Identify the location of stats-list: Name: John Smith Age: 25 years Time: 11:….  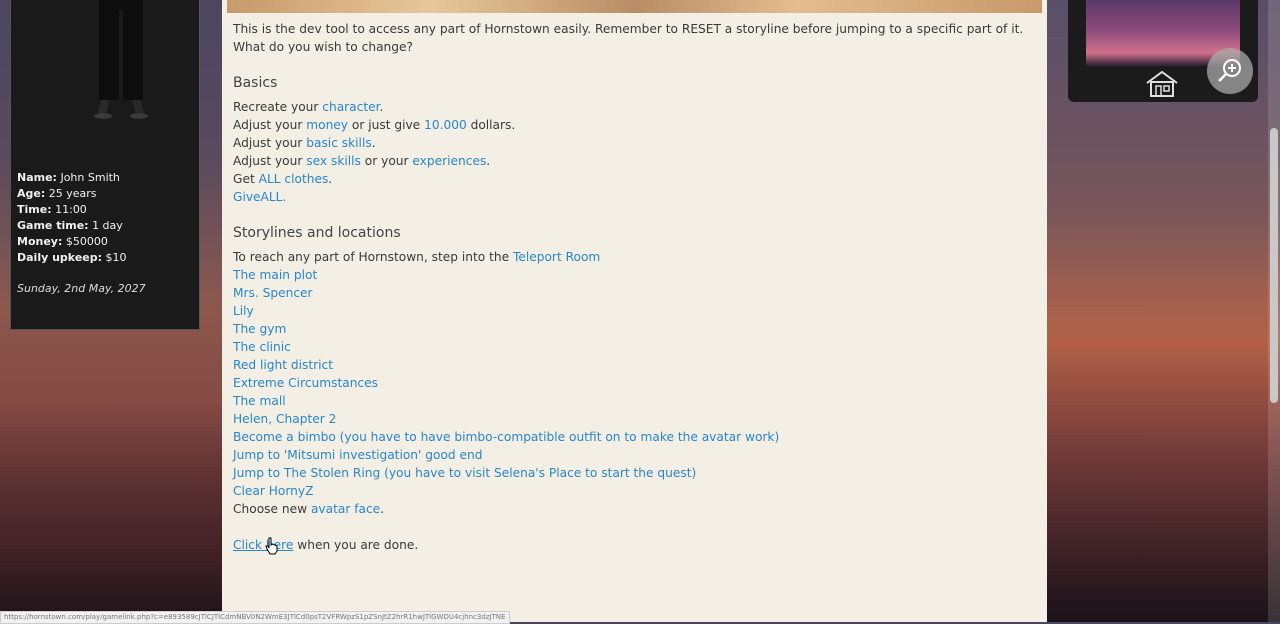
(72, 218).